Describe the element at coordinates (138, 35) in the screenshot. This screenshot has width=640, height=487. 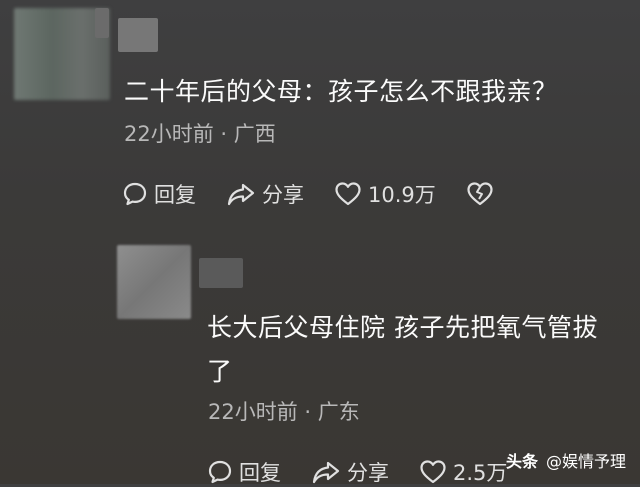
I see `commenter-name-blurred` at that location.